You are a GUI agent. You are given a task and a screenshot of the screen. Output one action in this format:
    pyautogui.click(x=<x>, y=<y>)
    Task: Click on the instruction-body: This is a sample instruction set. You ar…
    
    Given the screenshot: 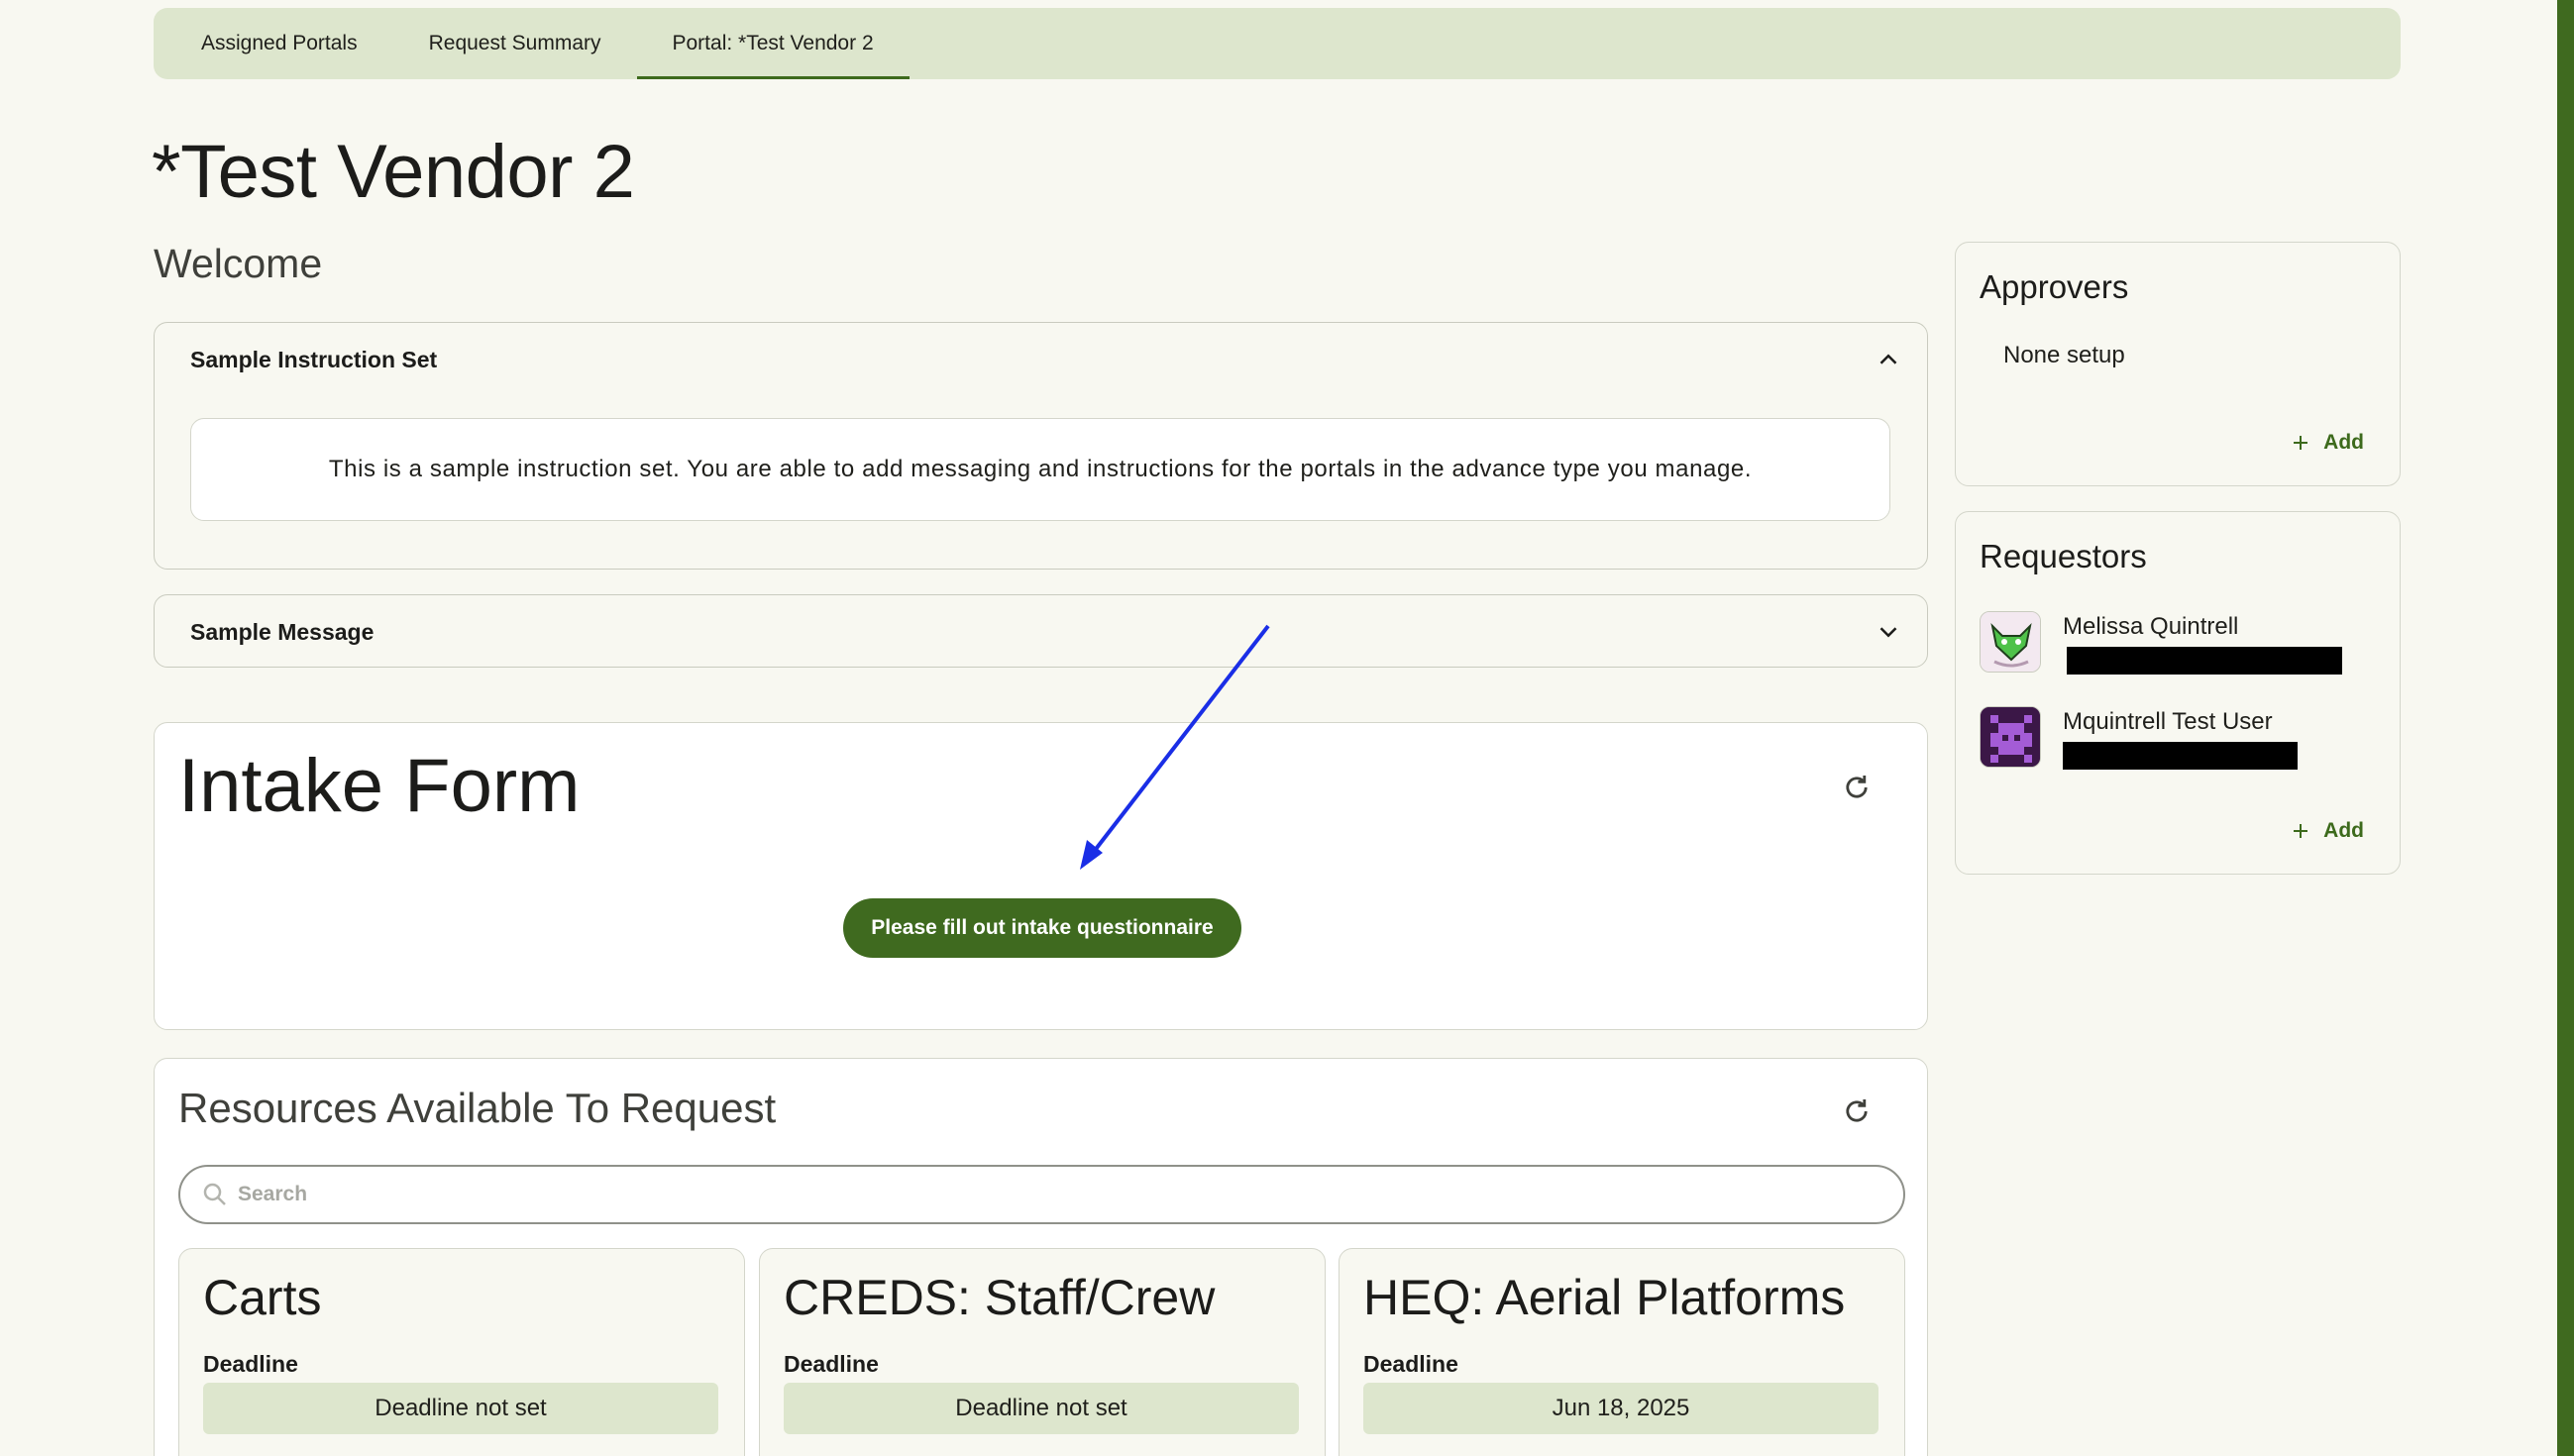 What is the action you would take?
    pyautogui.click(x=1040, y=469)
    